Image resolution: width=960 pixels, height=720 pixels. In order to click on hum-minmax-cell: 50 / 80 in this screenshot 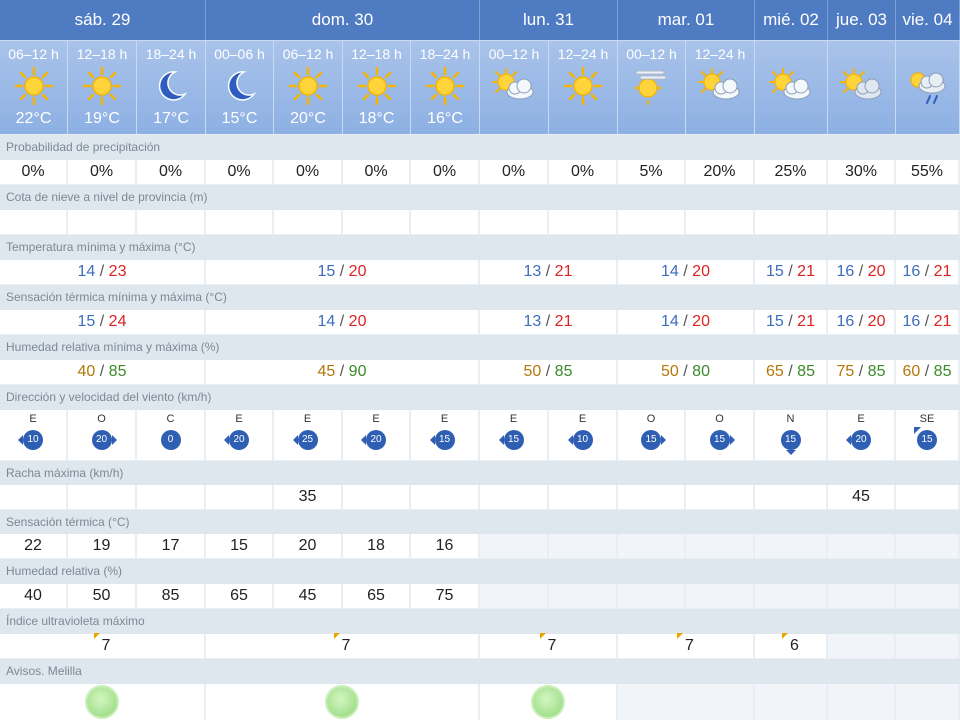, I will do `click(686, 372)`.